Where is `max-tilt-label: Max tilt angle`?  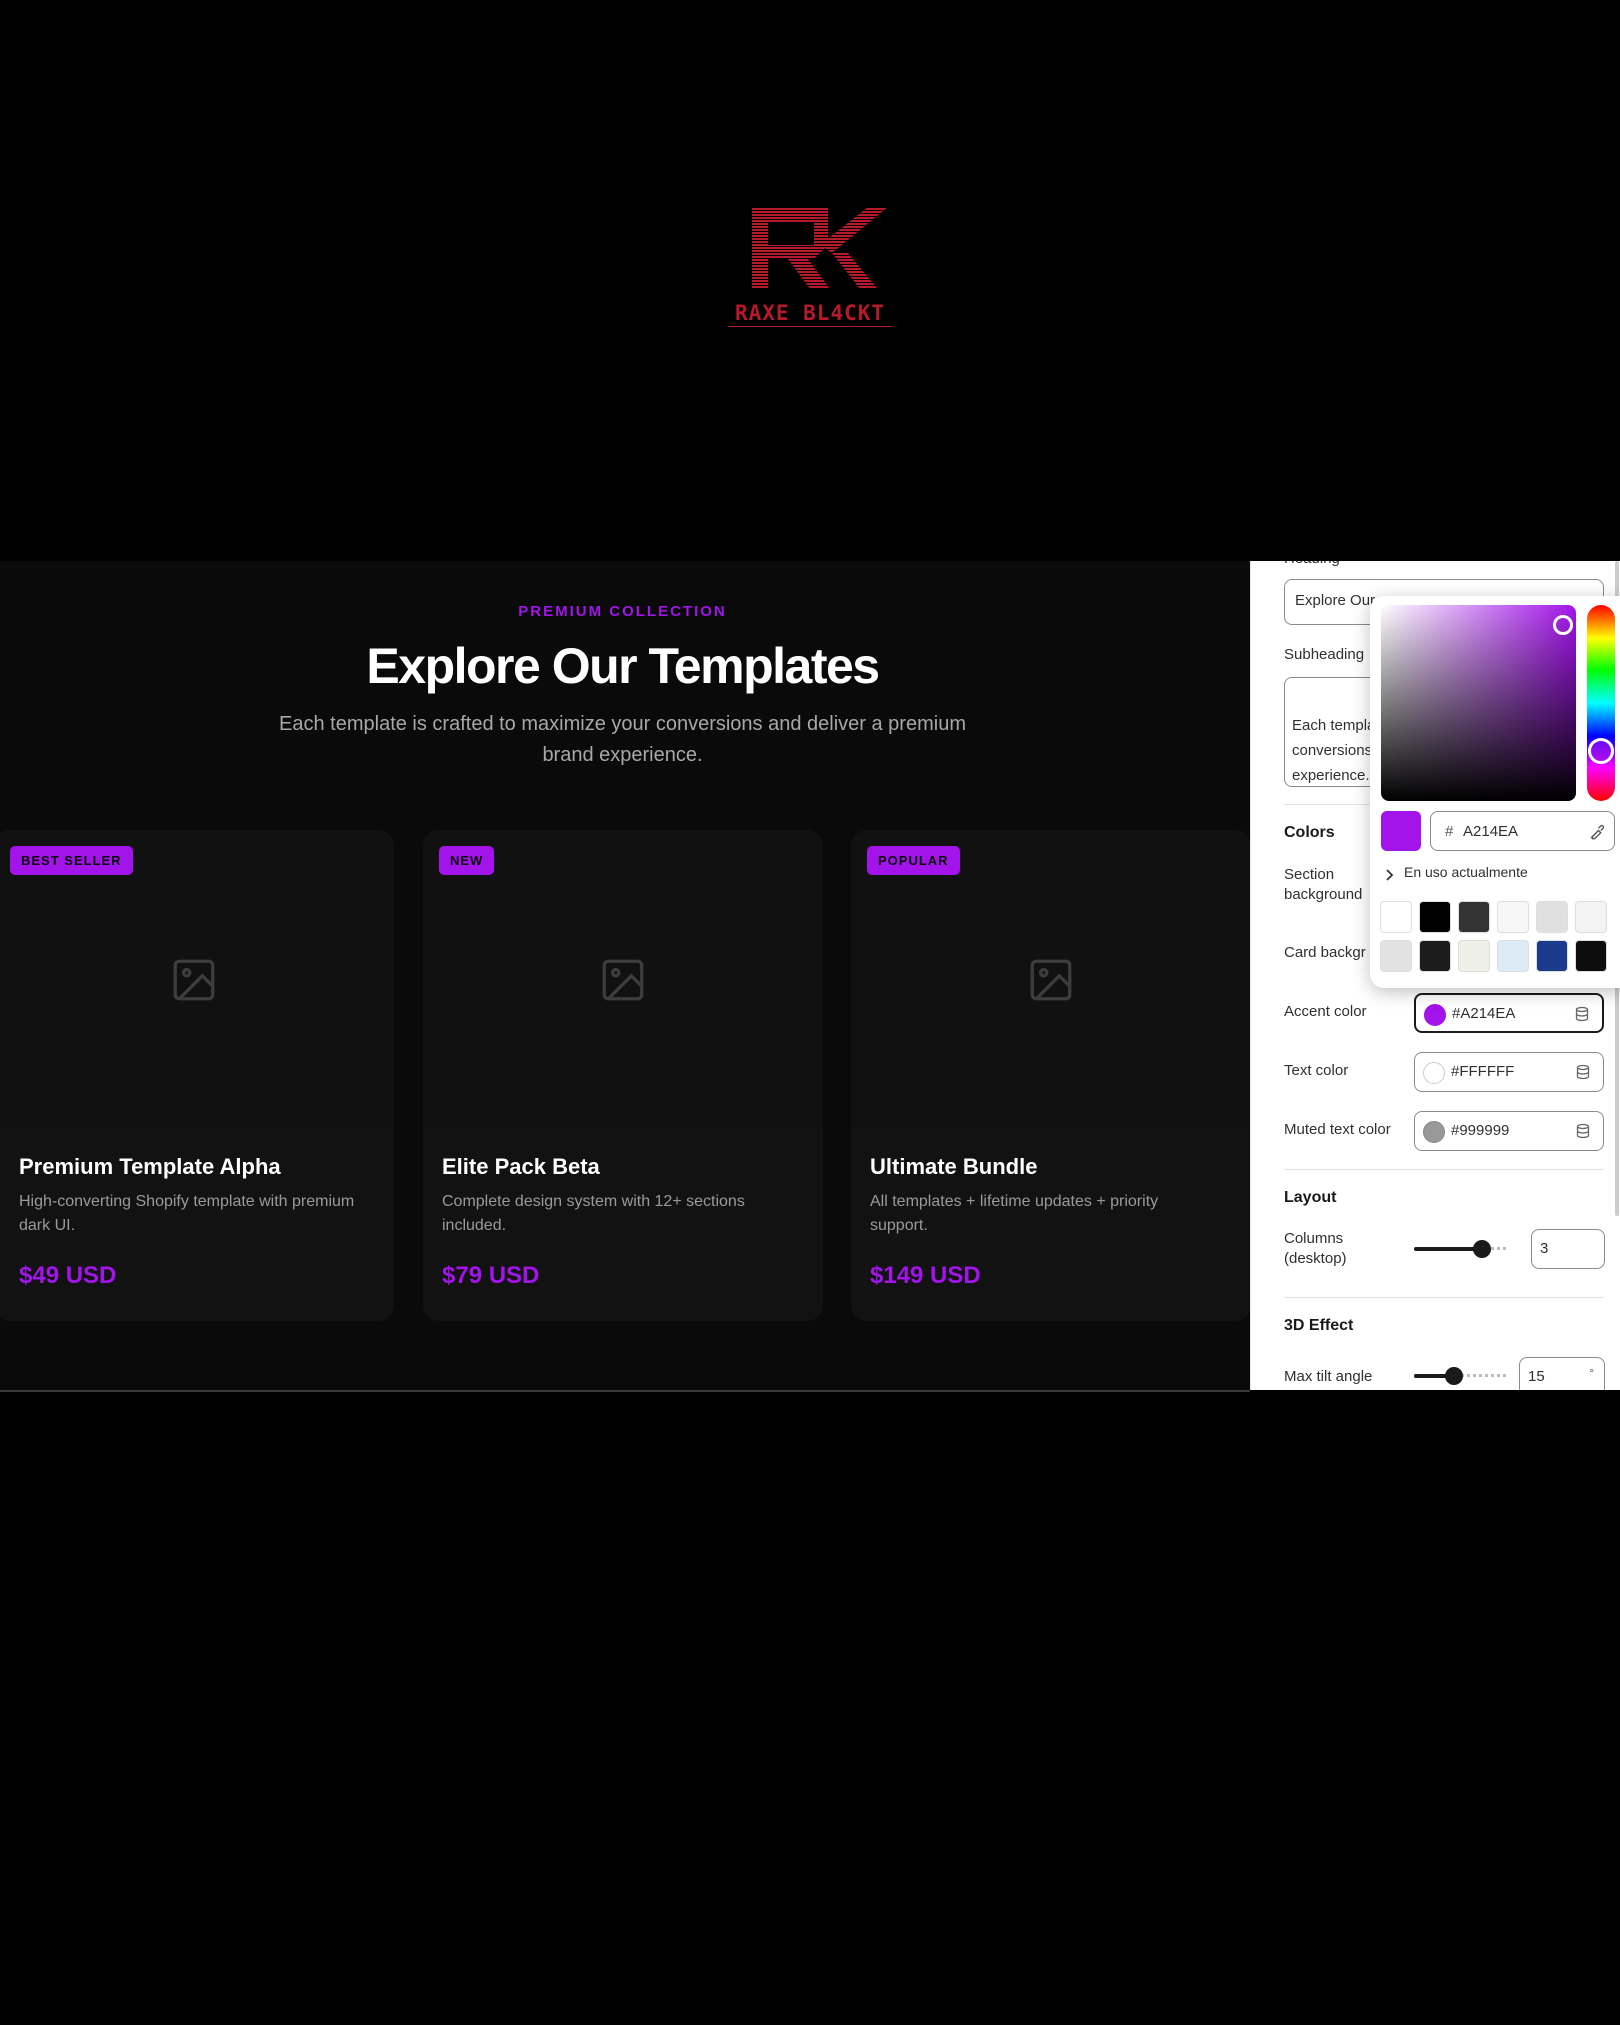 max-tilt-label: Max tilt angle is located at coordinates (1328, 1376).